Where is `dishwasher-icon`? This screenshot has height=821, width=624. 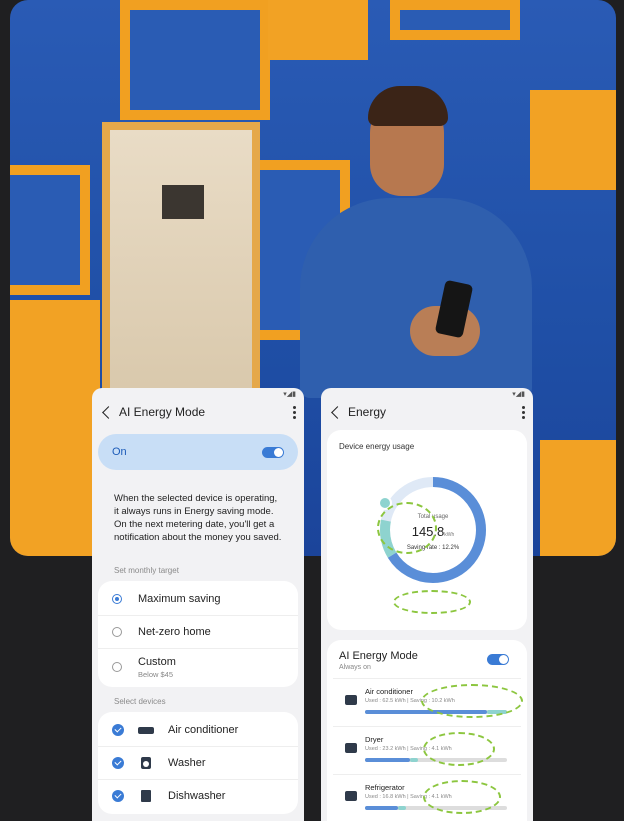 dishwasher-icon is located at coordinates (146, 796).